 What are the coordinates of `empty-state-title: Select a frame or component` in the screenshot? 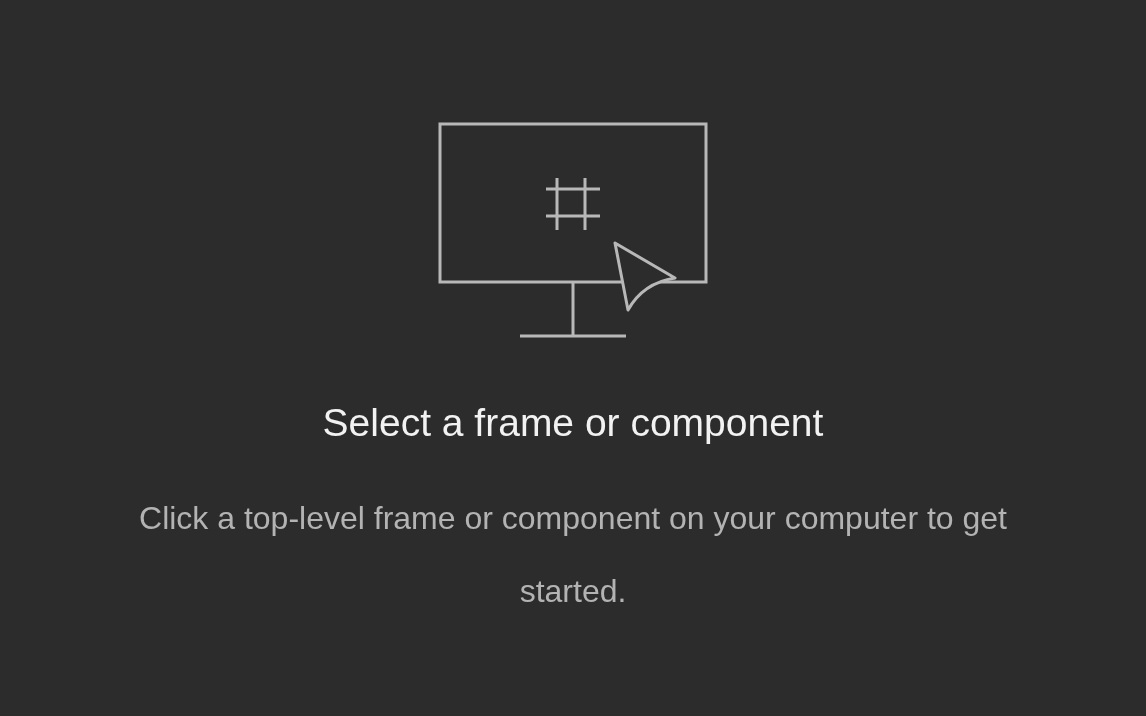 It's located at (573, 423).